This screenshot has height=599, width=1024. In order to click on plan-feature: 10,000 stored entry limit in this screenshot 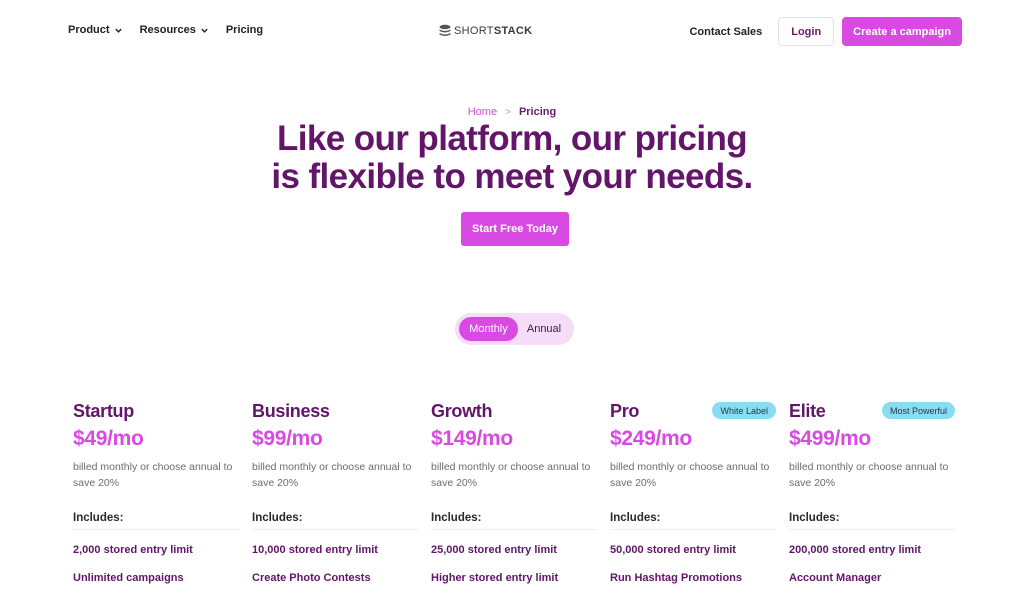, I will do `click(315, 550)`.